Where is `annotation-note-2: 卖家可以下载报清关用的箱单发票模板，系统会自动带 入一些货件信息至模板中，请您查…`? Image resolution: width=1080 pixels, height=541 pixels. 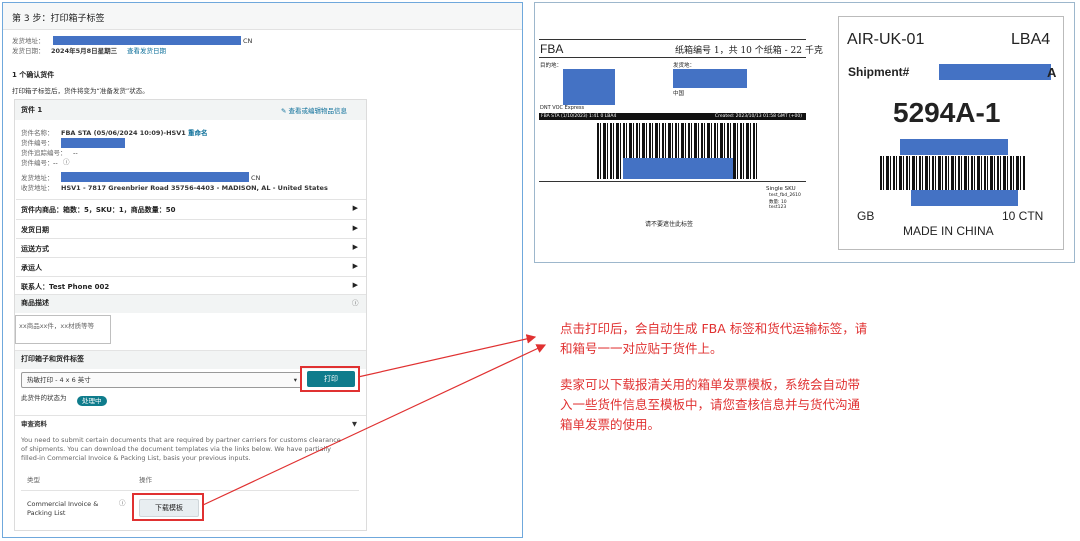
annotation-note-2: 卖家可以下载报清关用的箱单发票模板，系统会自动带 入一些货件信息至模板中，请您查… is located at coordinates (710, 405).